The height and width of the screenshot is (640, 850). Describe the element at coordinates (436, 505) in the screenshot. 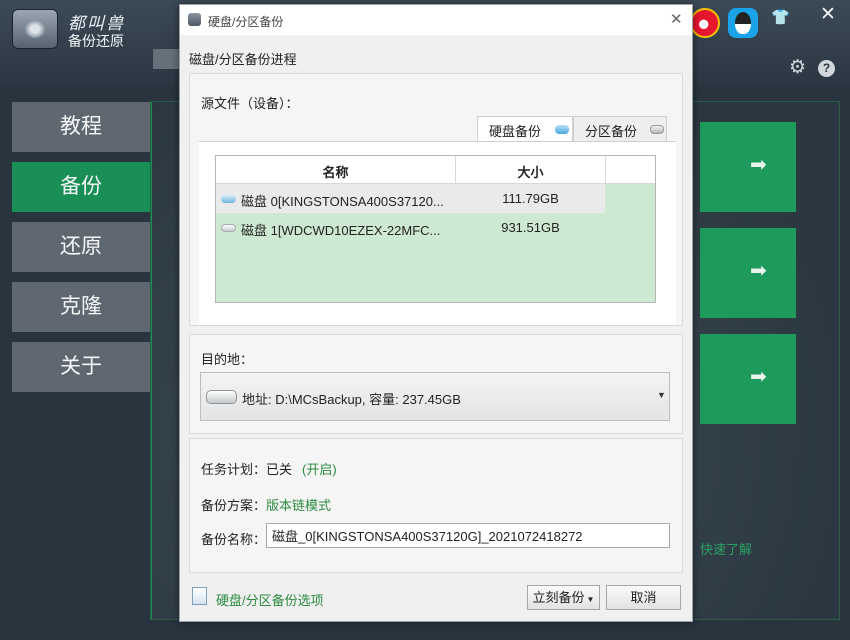

I see `task-group: 任务计划：已关 (开启) 备份方案：版本链模式 备份名称：` at that location.